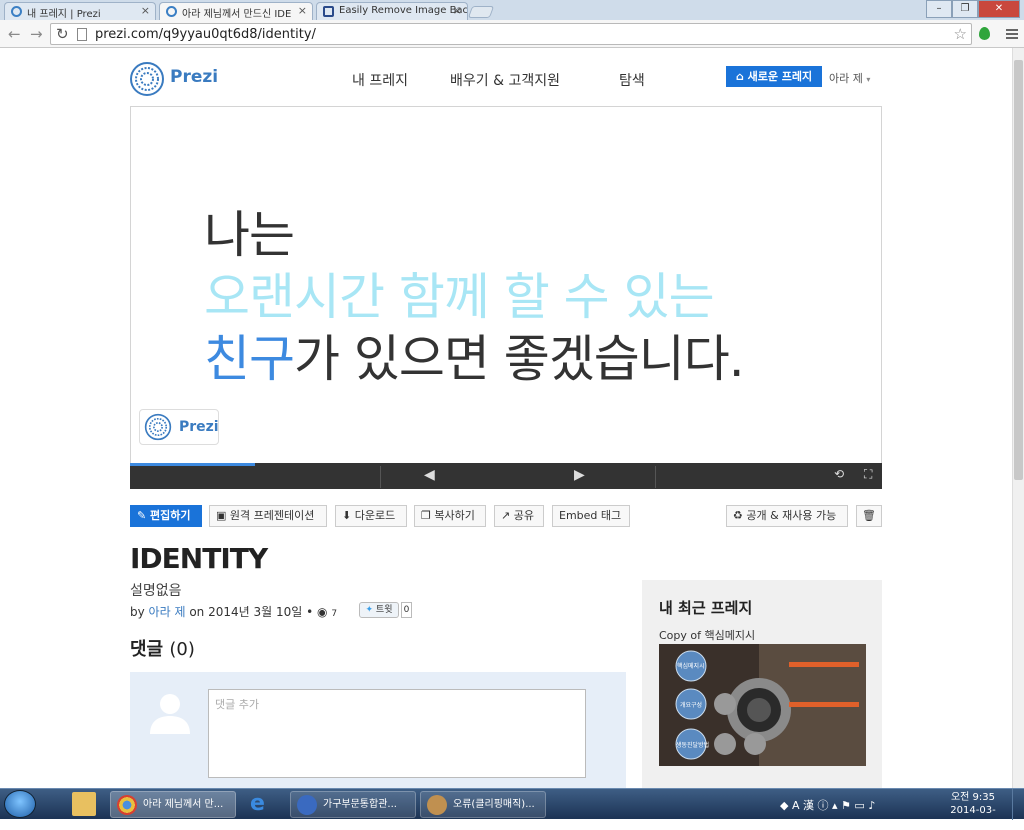  Describe the element at coordinates (505, 80) in the screenshot. I see `nav-learn-support: 배우기 & 고객지원` at that location.